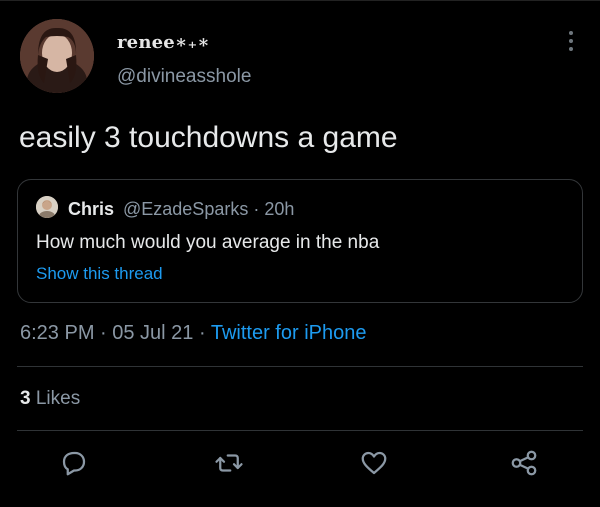  Describe the element at coordinates (58, 398) in the screenshot. I see `likes-label: Likes` at that location.